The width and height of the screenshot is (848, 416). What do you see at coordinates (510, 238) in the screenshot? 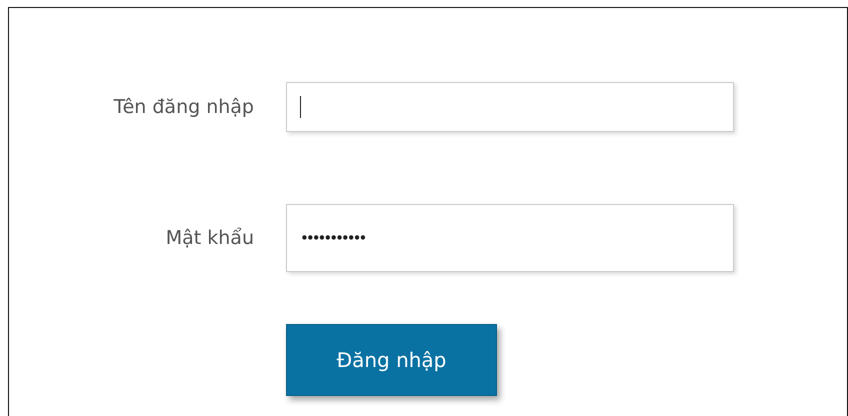
I see `password-field: •••••••••••` at bounding box center [510, 238].